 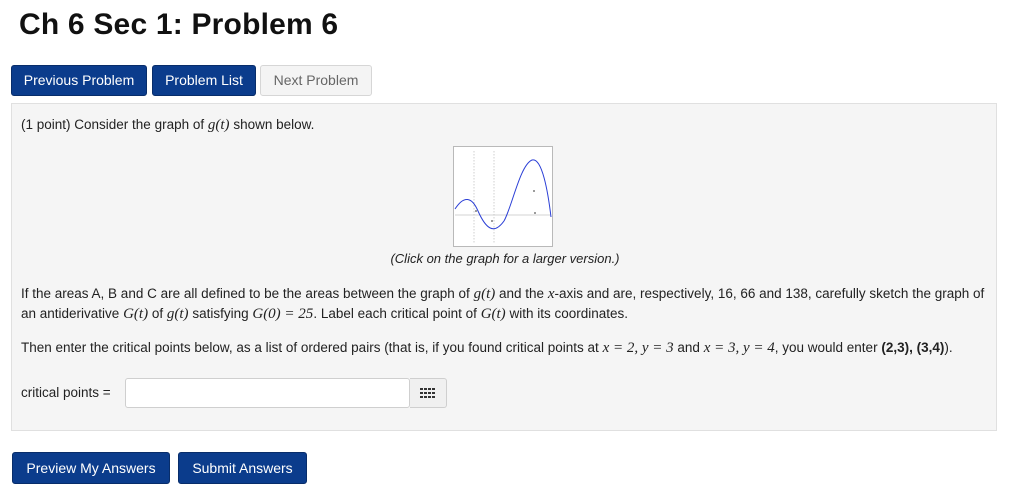 I want to click on intro-suffix: shown below., so click(x=274, y=124).